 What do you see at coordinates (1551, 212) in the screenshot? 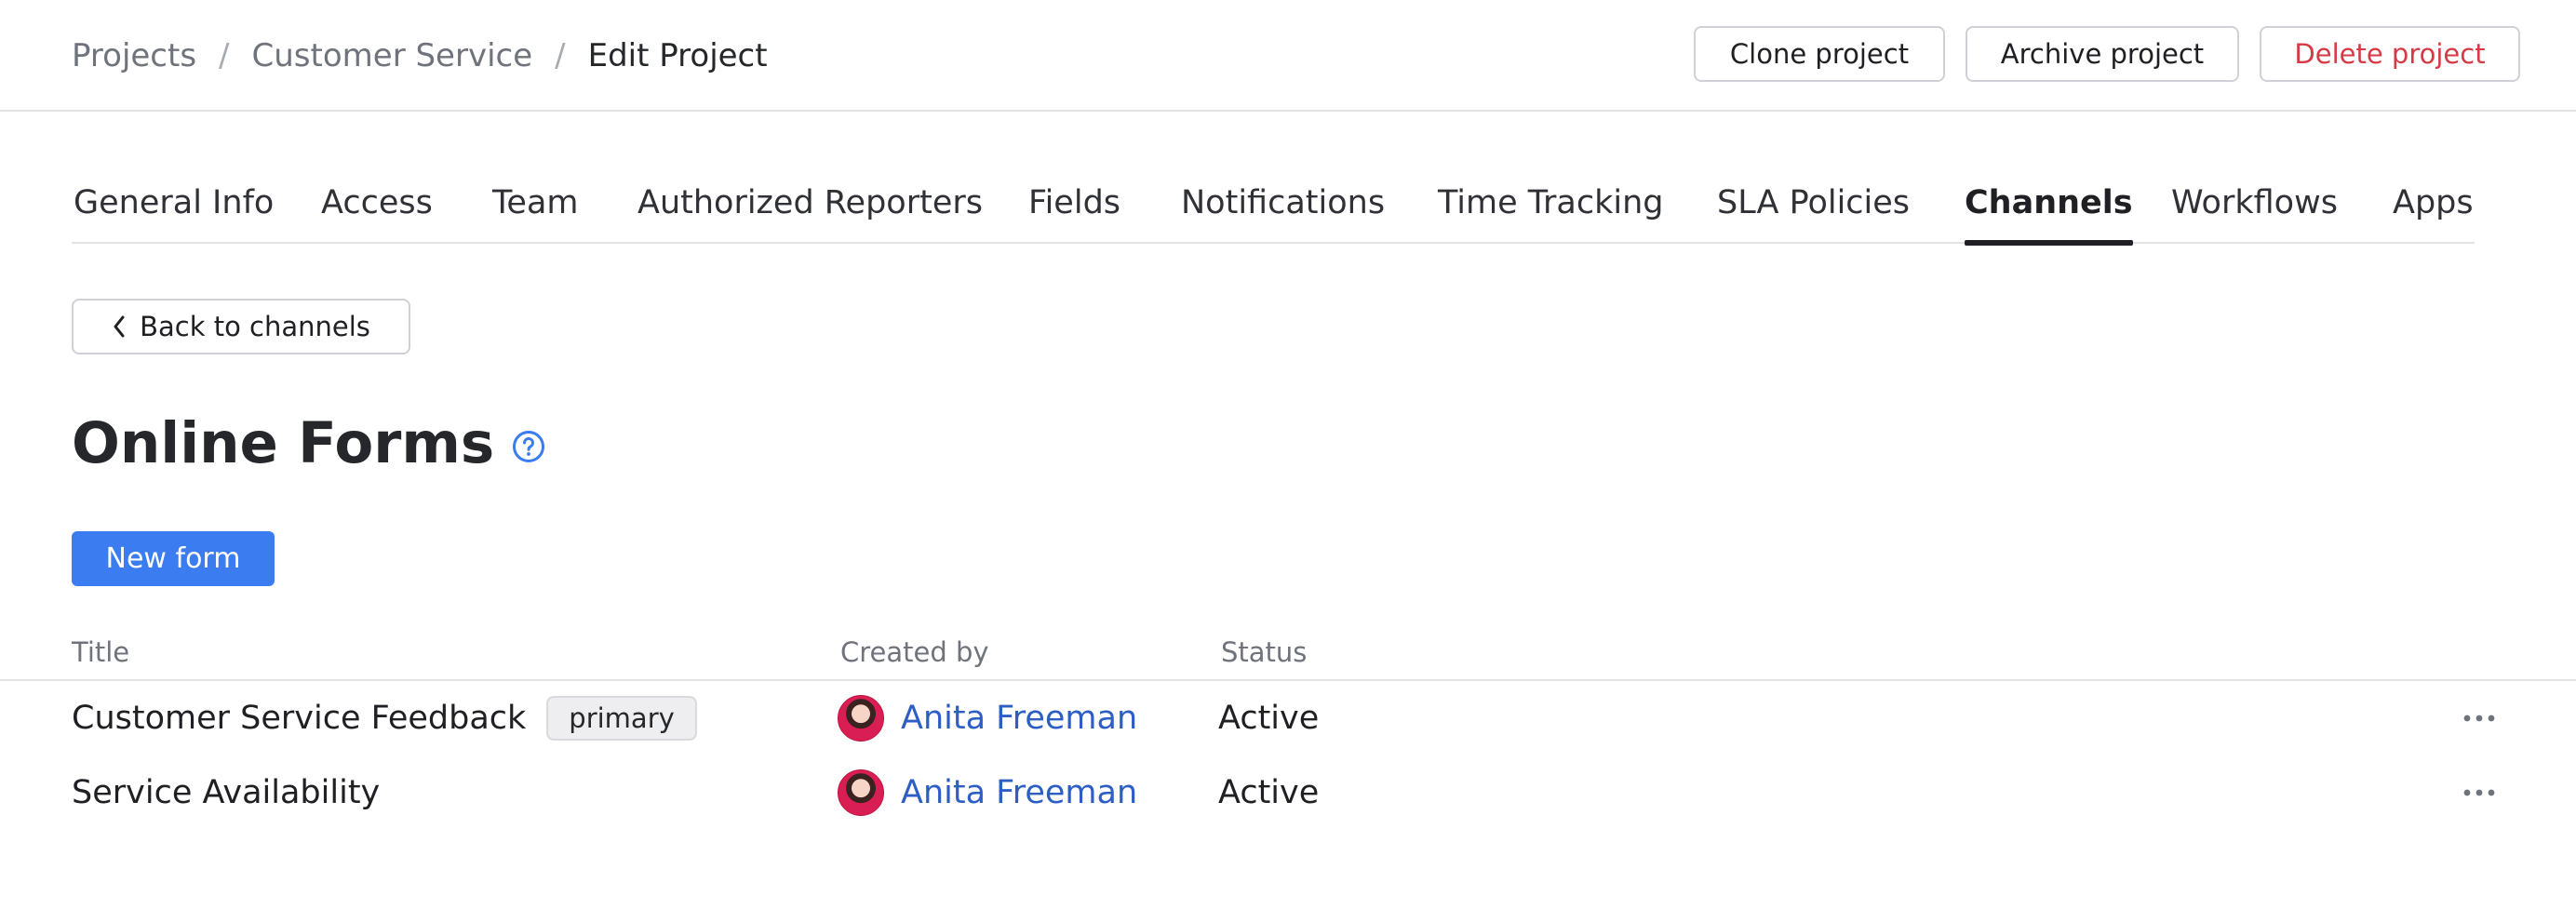
I see `tab-time-tracking: Time Tracking` at bounding box center [1551, 212].